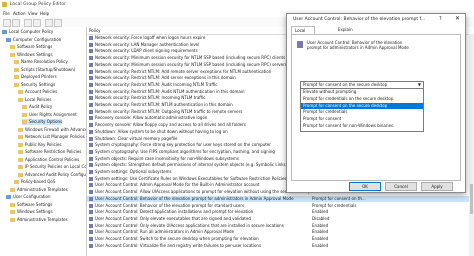 The width and height of the screenshot is (474, 256). I want to click on cancel-button: Cancel, so click(401, 186).